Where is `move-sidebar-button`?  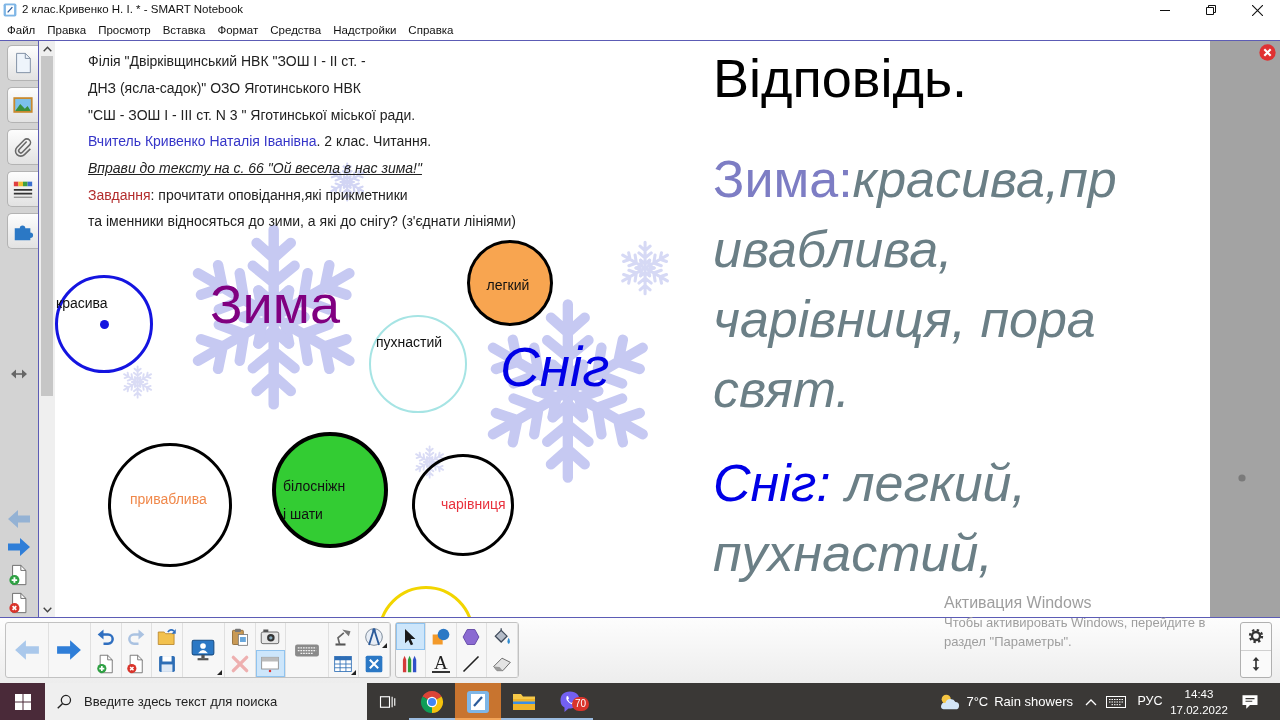 move-sidebar-button is located at coordinates (19, 374).